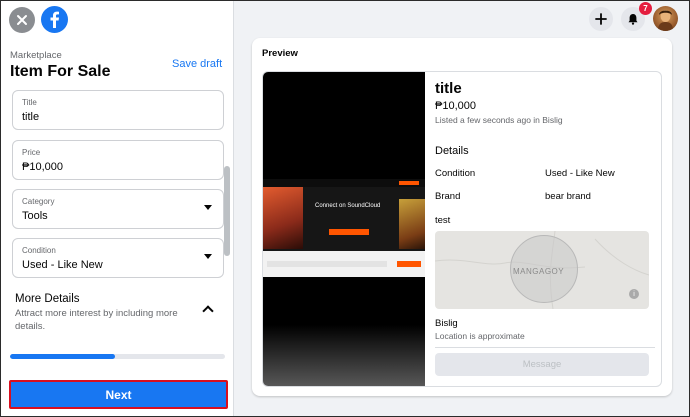 The height and width of the screenshot is (417, 690). What do you see at coordinates (35, 216) in the screenshot?
I see `category-value: Tools` at bounding box center [35, 216].